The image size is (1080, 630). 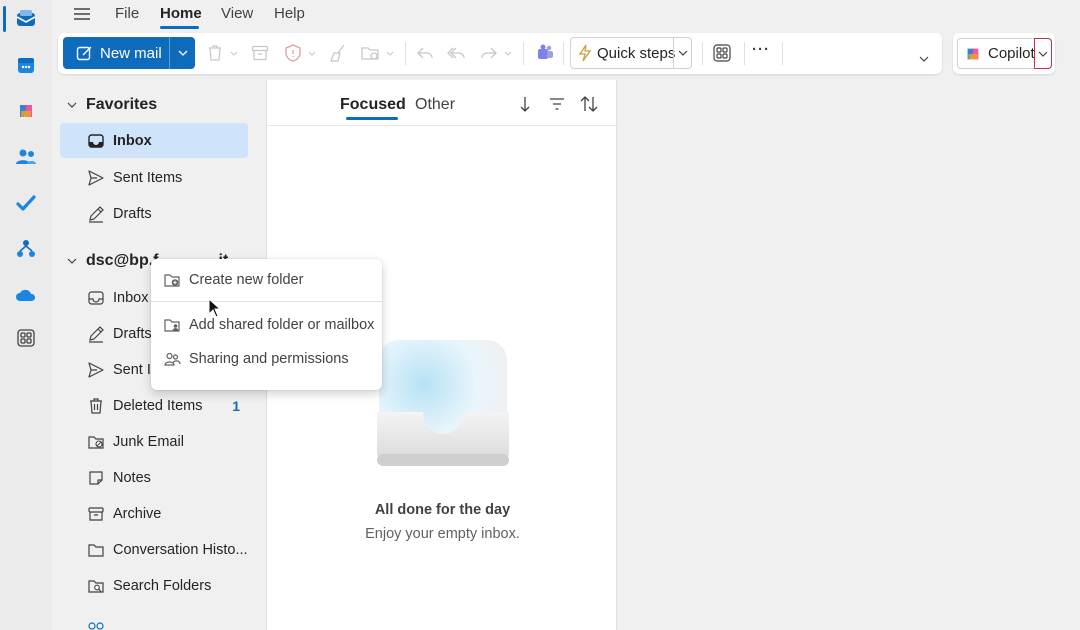 I want to click on ribbon-toolbar: New mail Quick steps ···, so click(x=500, y=53).